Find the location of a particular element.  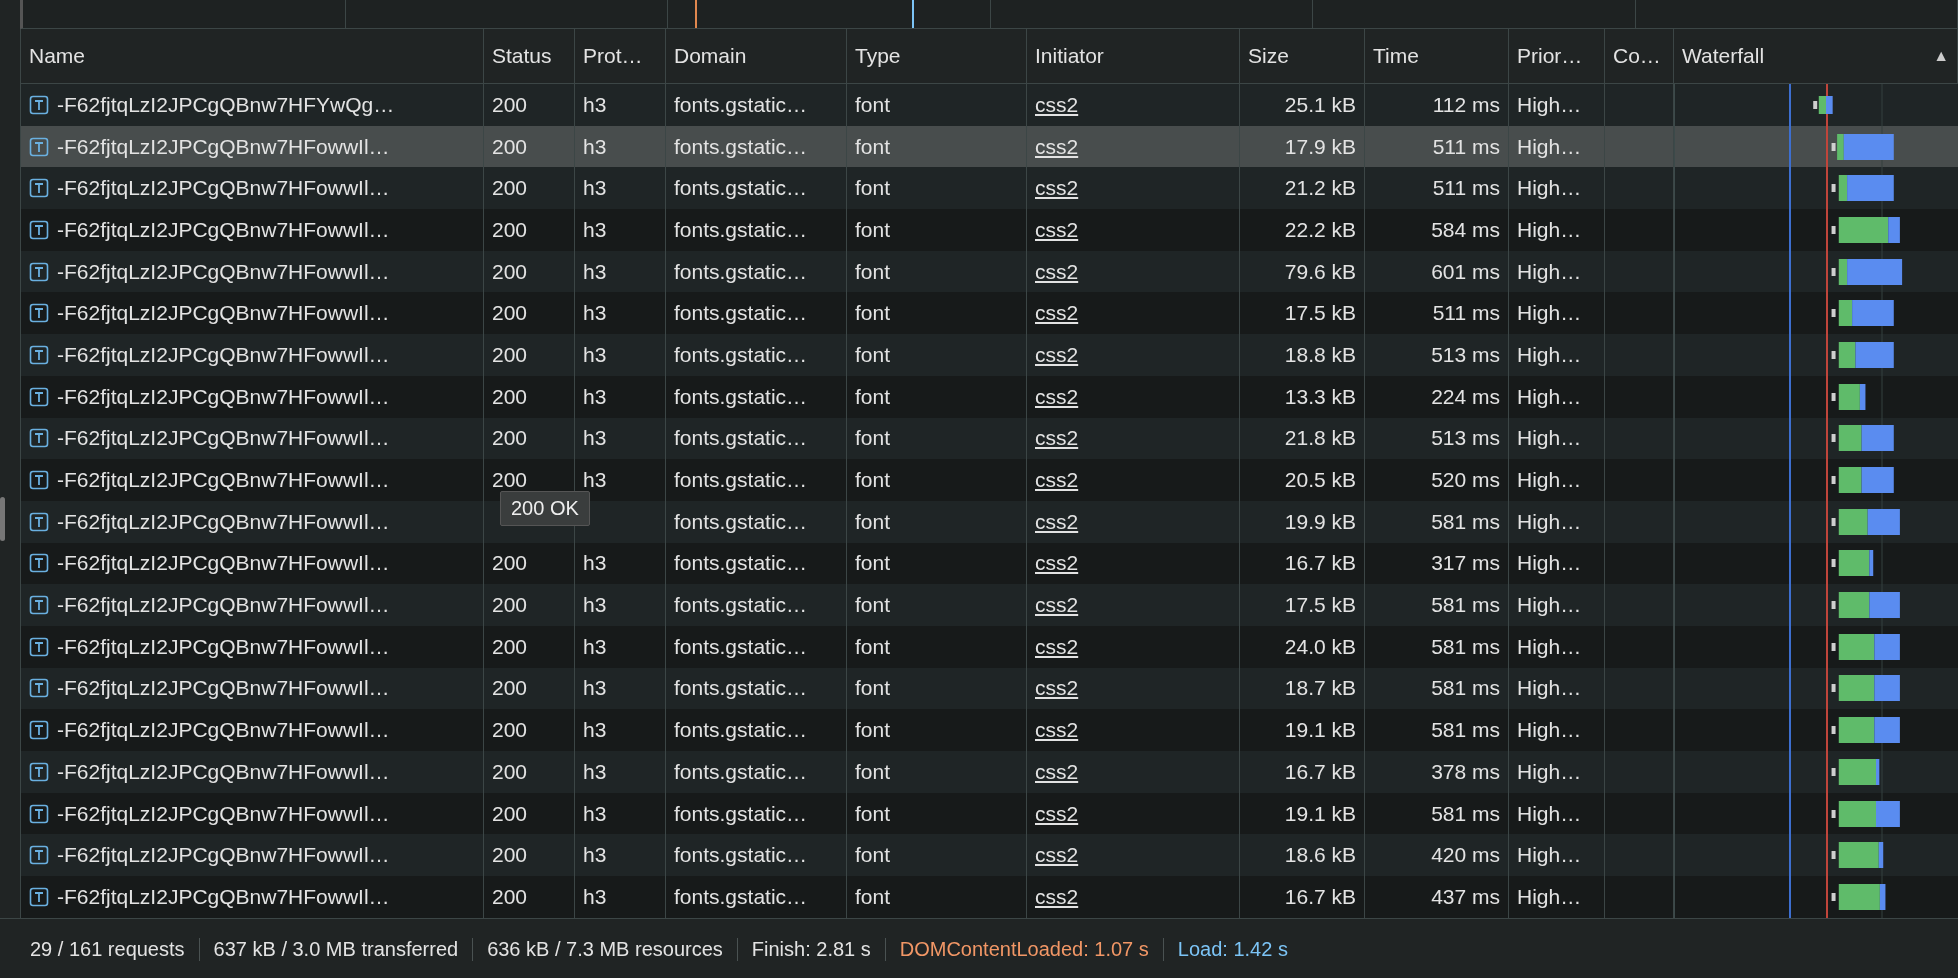

table-cell: 19.9 kB is located at coordinates (1302, 521).